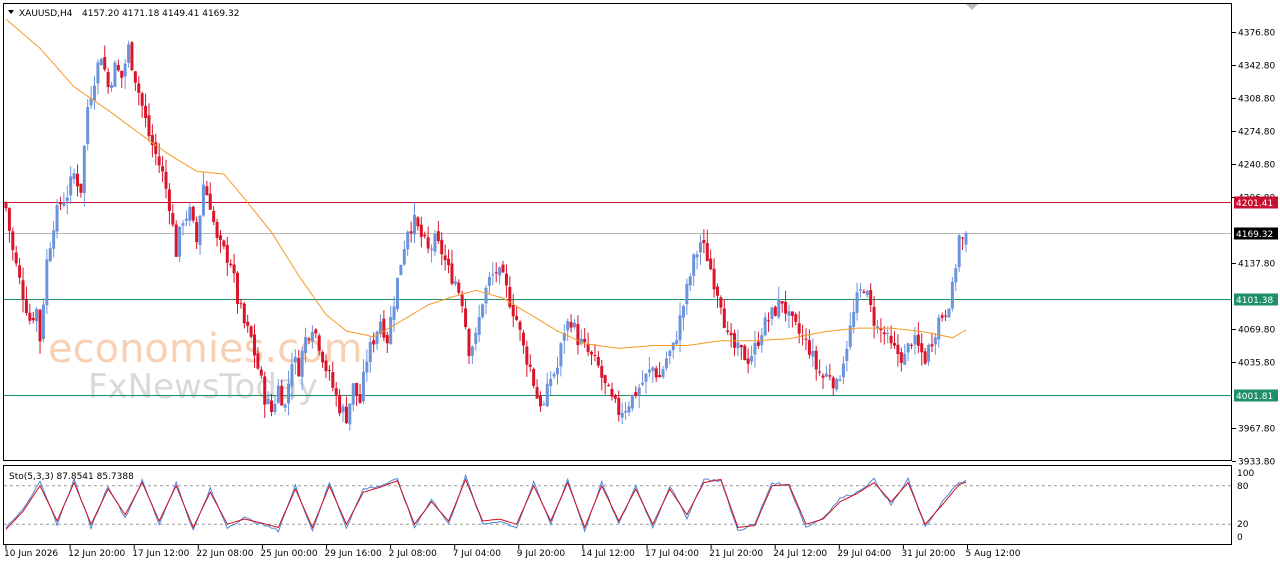 This screenshot has height=567, width=1280. I want to click on time-tick-label: 21 Jul 20:00, so click(736, 554).